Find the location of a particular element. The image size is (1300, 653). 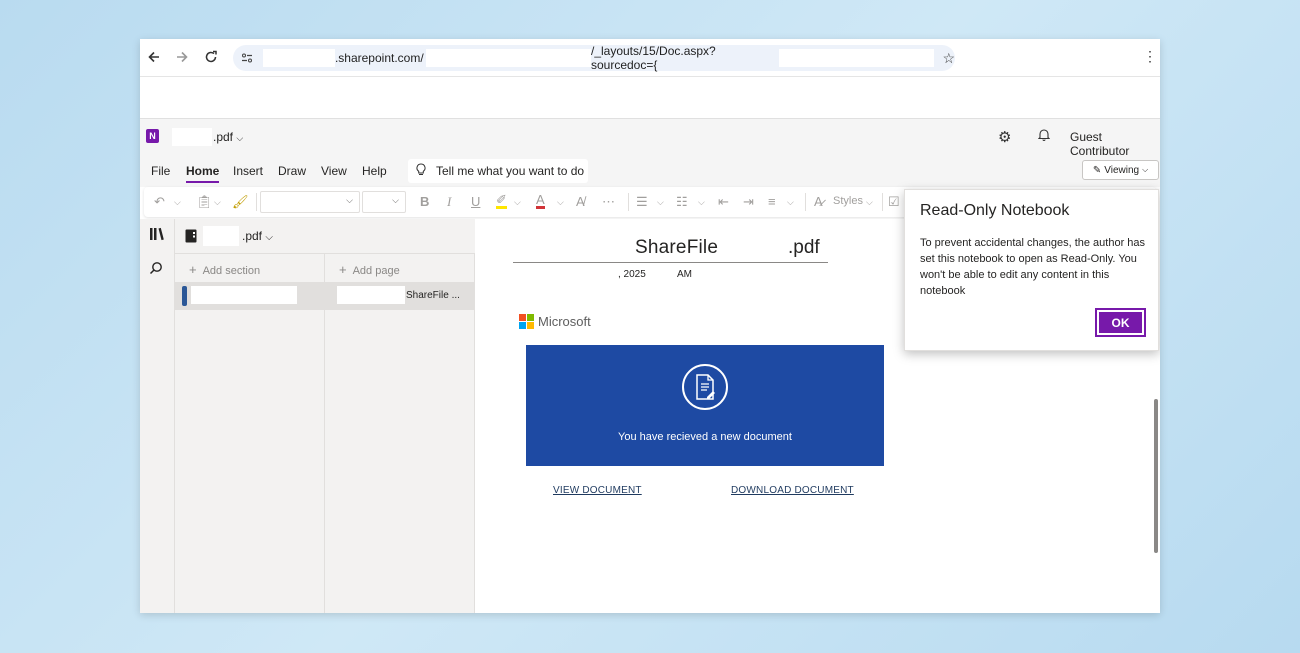

align-icon: ≡ is located at coordinates (772, 201).